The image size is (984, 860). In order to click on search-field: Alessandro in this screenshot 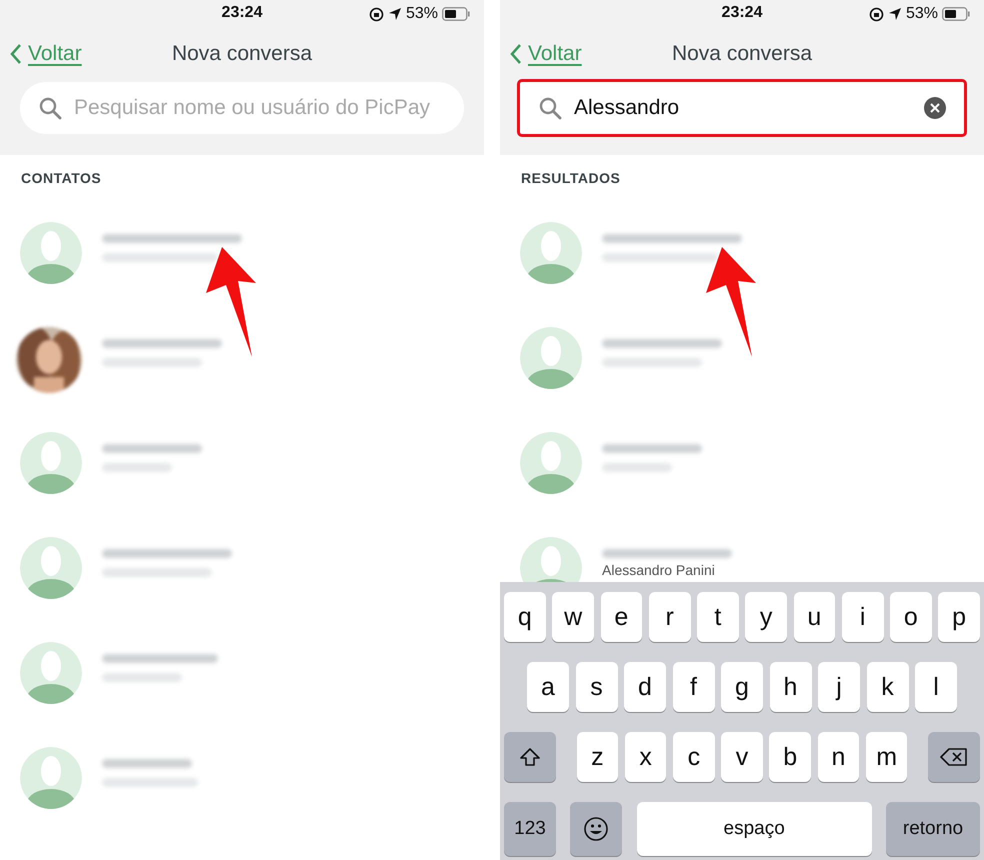, I will do `click(742, 108)`.